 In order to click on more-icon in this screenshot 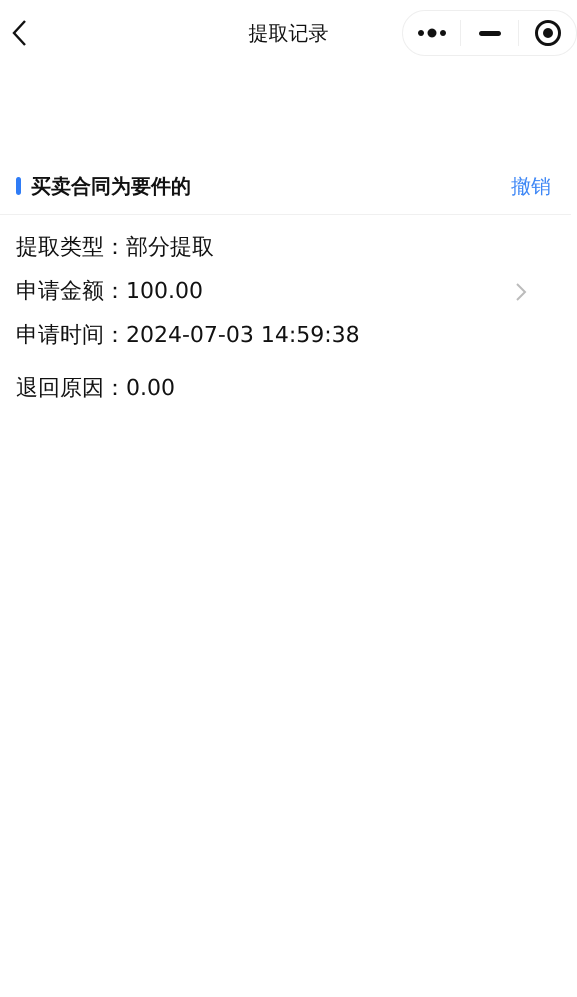, I will do `click(431, 33)`.